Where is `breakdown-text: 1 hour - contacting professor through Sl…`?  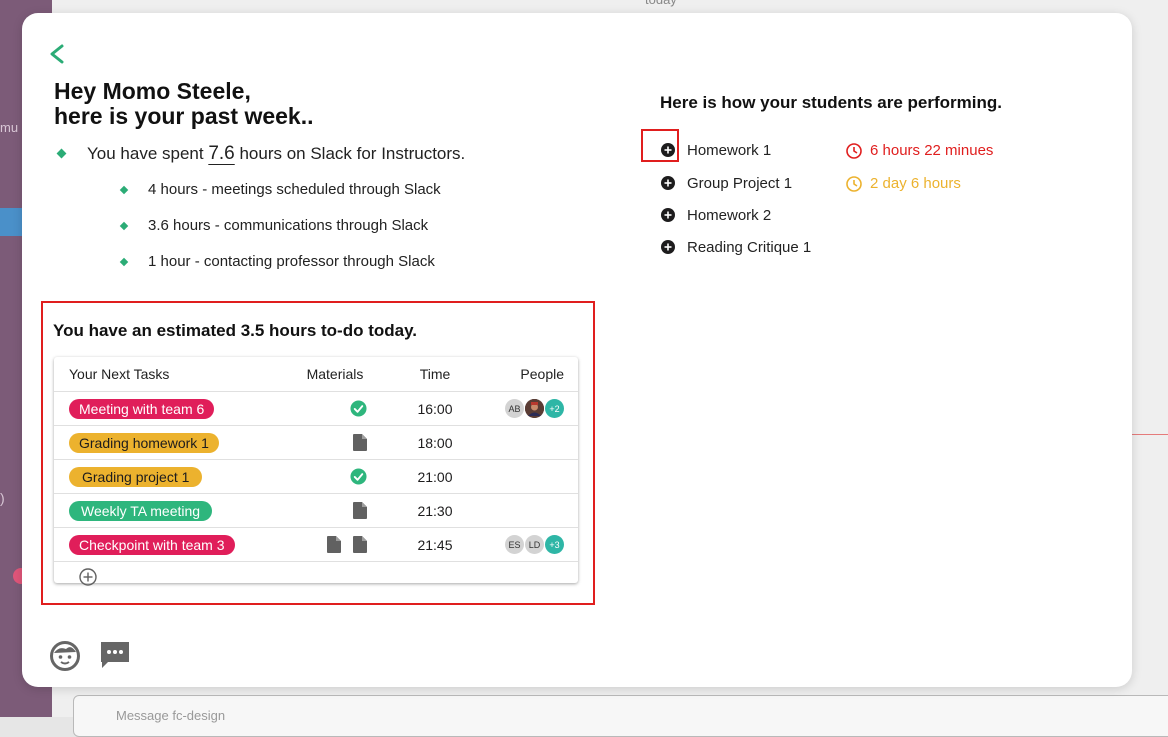
breakdown-text: 1 hour - contacting professor through Sl… is located at coordinates (291, 261).